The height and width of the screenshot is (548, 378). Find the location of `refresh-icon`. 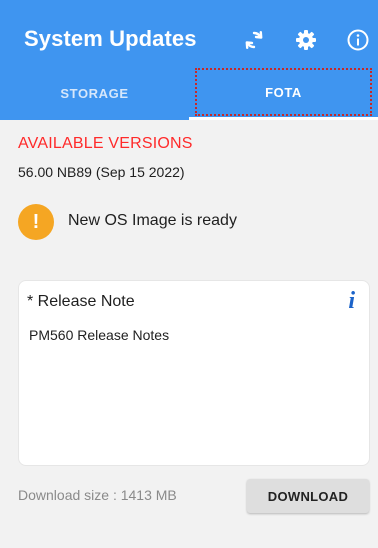

refresh-icon is located at coordinates (254, 40).